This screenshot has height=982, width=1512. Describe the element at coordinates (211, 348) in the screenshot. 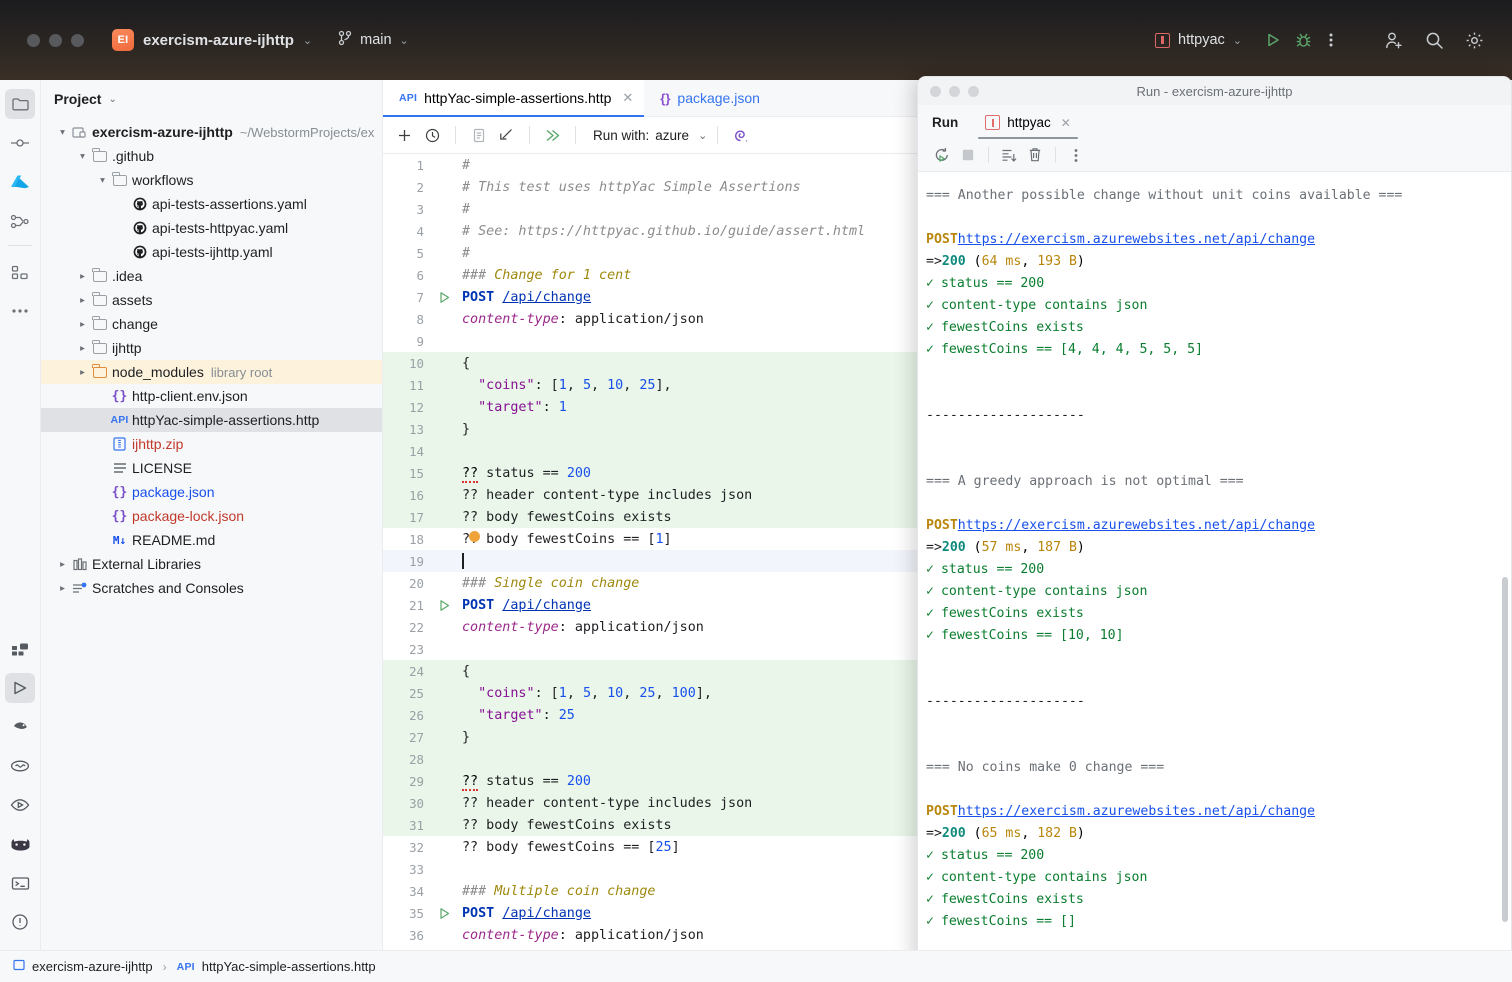

I see `tree-node-ijhttp: ▸ ijhttp` at that location.